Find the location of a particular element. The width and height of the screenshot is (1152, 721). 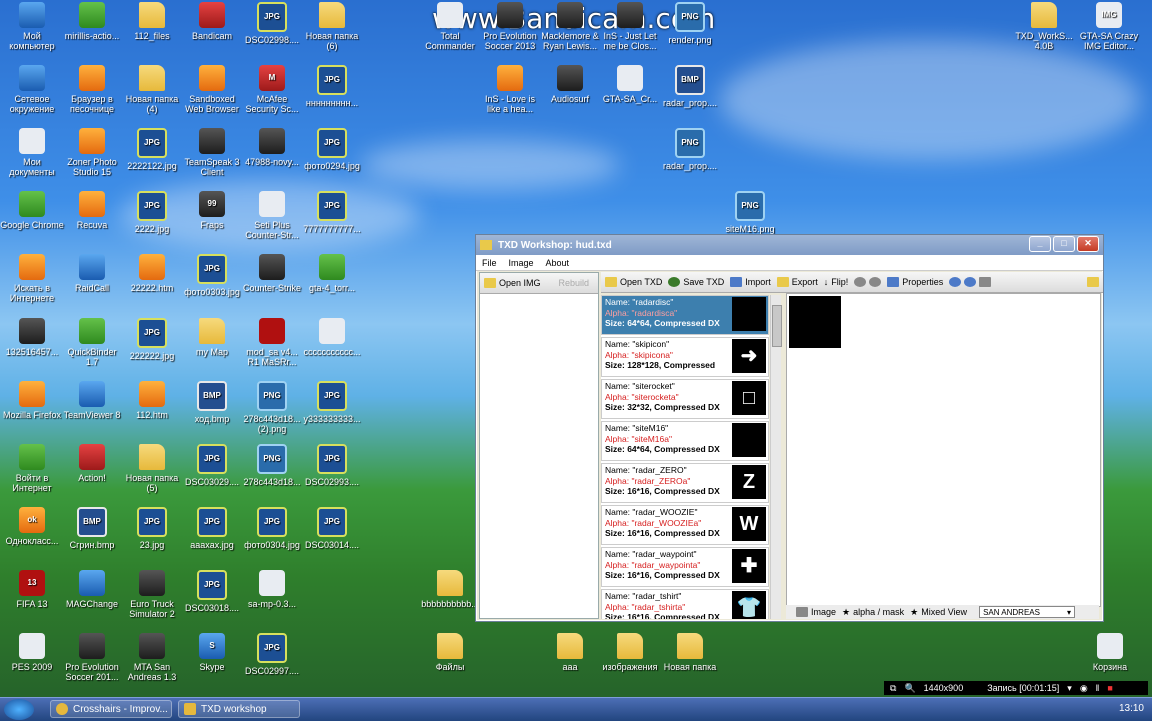

menu-image: Image is located at coordinates (521, 263).